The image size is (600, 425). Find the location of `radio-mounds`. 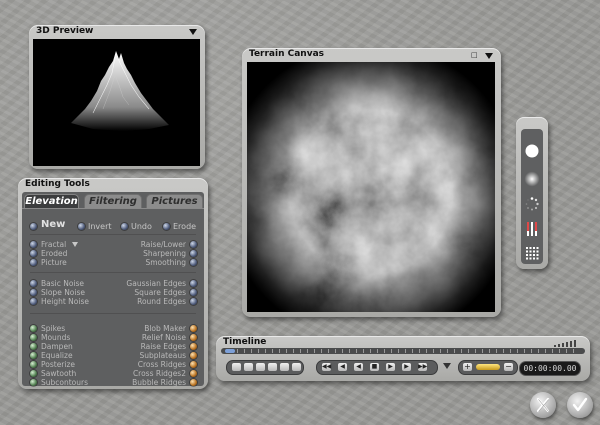

radio-mounds is located at coordinates (33, 337).